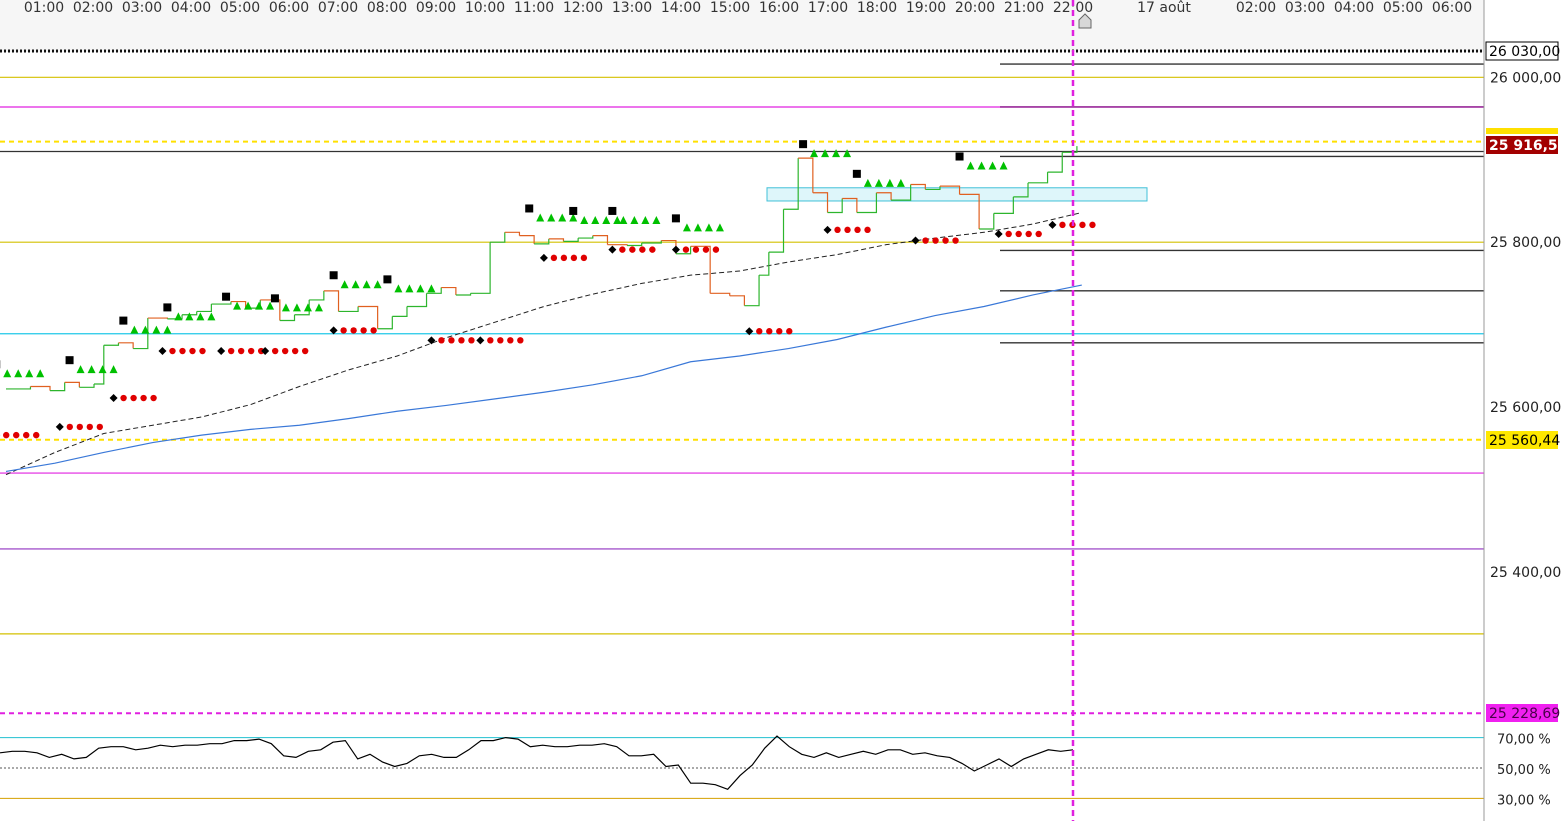  Describe the element at coordinates (534, 8) in the screenshot. I see `time-tick-label: 11:00` at that location.